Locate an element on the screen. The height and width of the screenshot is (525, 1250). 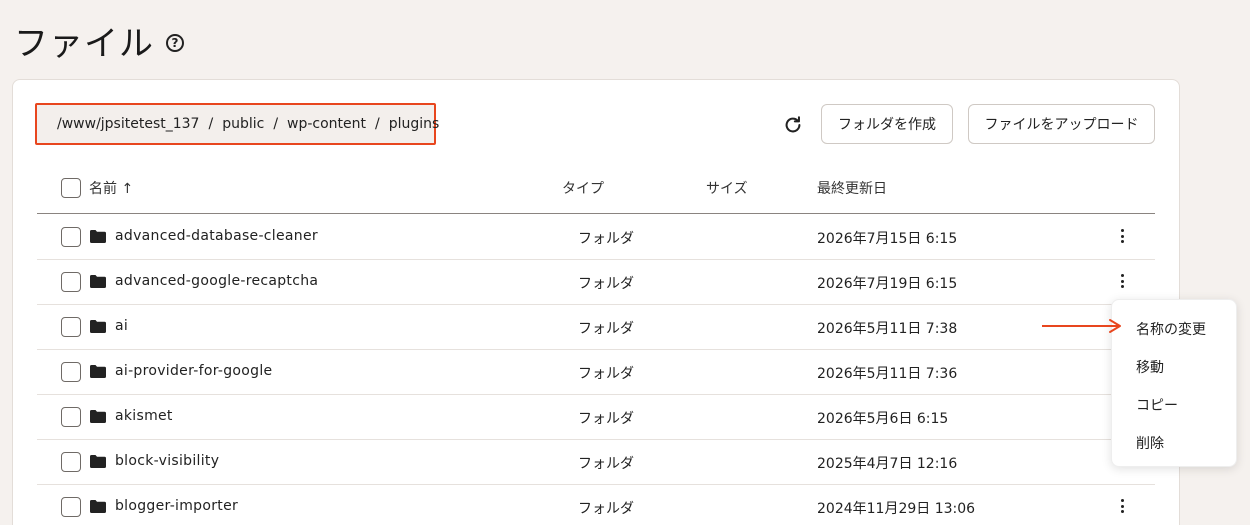
column-header-type: タイプ is located at coordinates (583, 188).